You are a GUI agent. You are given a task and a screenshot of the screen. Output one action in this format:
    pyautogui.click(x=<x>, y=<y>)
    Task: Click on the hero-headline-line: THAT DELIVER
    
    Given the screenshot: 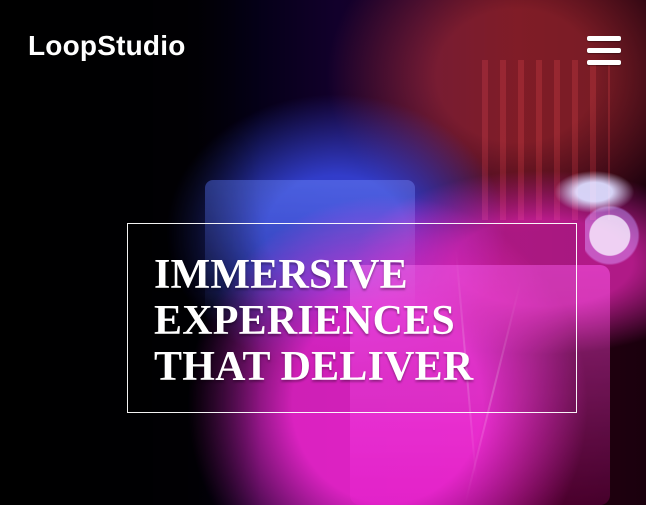 What is the action you would take?
    pyautogui.click(x=314, y=367)
    